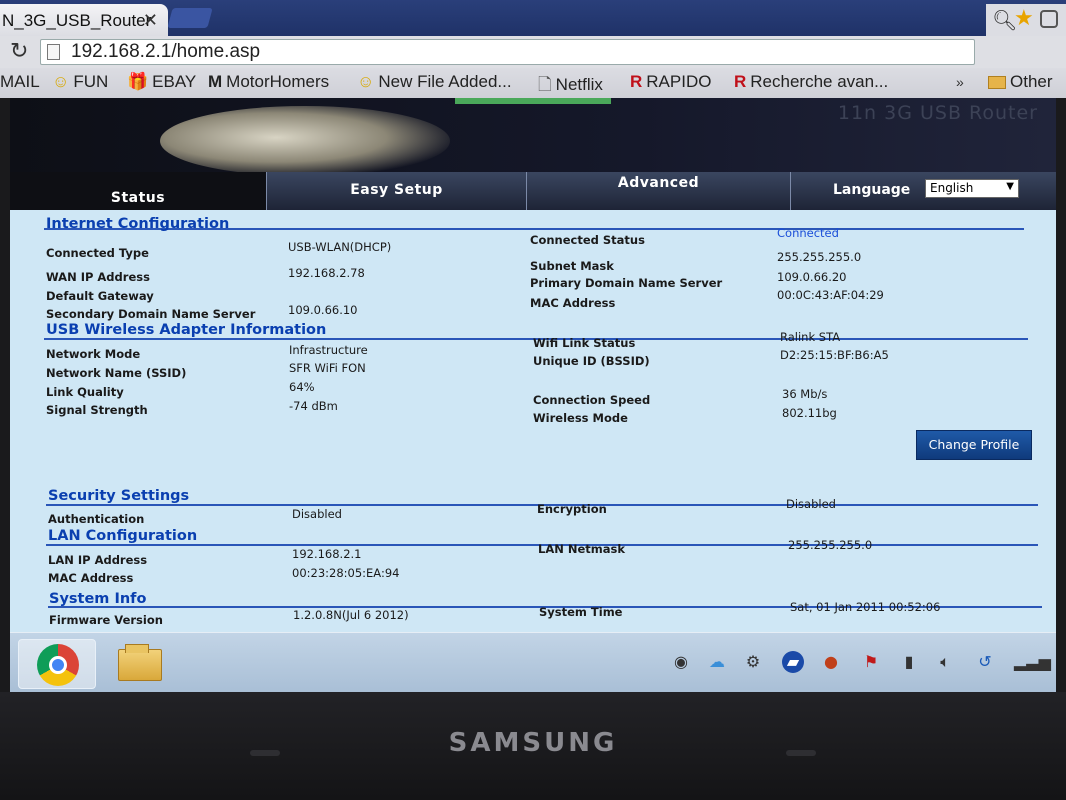 Image resolution: width=1066 pixels, height=800 pixels. What do you see at coordinates (77, 20) in the screenshot?
I see `tab-title: N_3G_USB_Router` at bounding box center [77, 20].